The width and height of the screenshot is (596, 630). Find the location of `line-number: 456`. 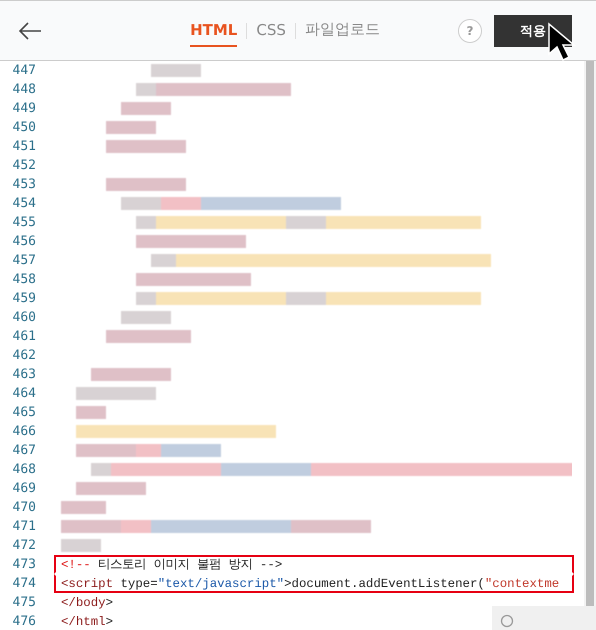

line-number: 456 is located at coordinates (24, 241).